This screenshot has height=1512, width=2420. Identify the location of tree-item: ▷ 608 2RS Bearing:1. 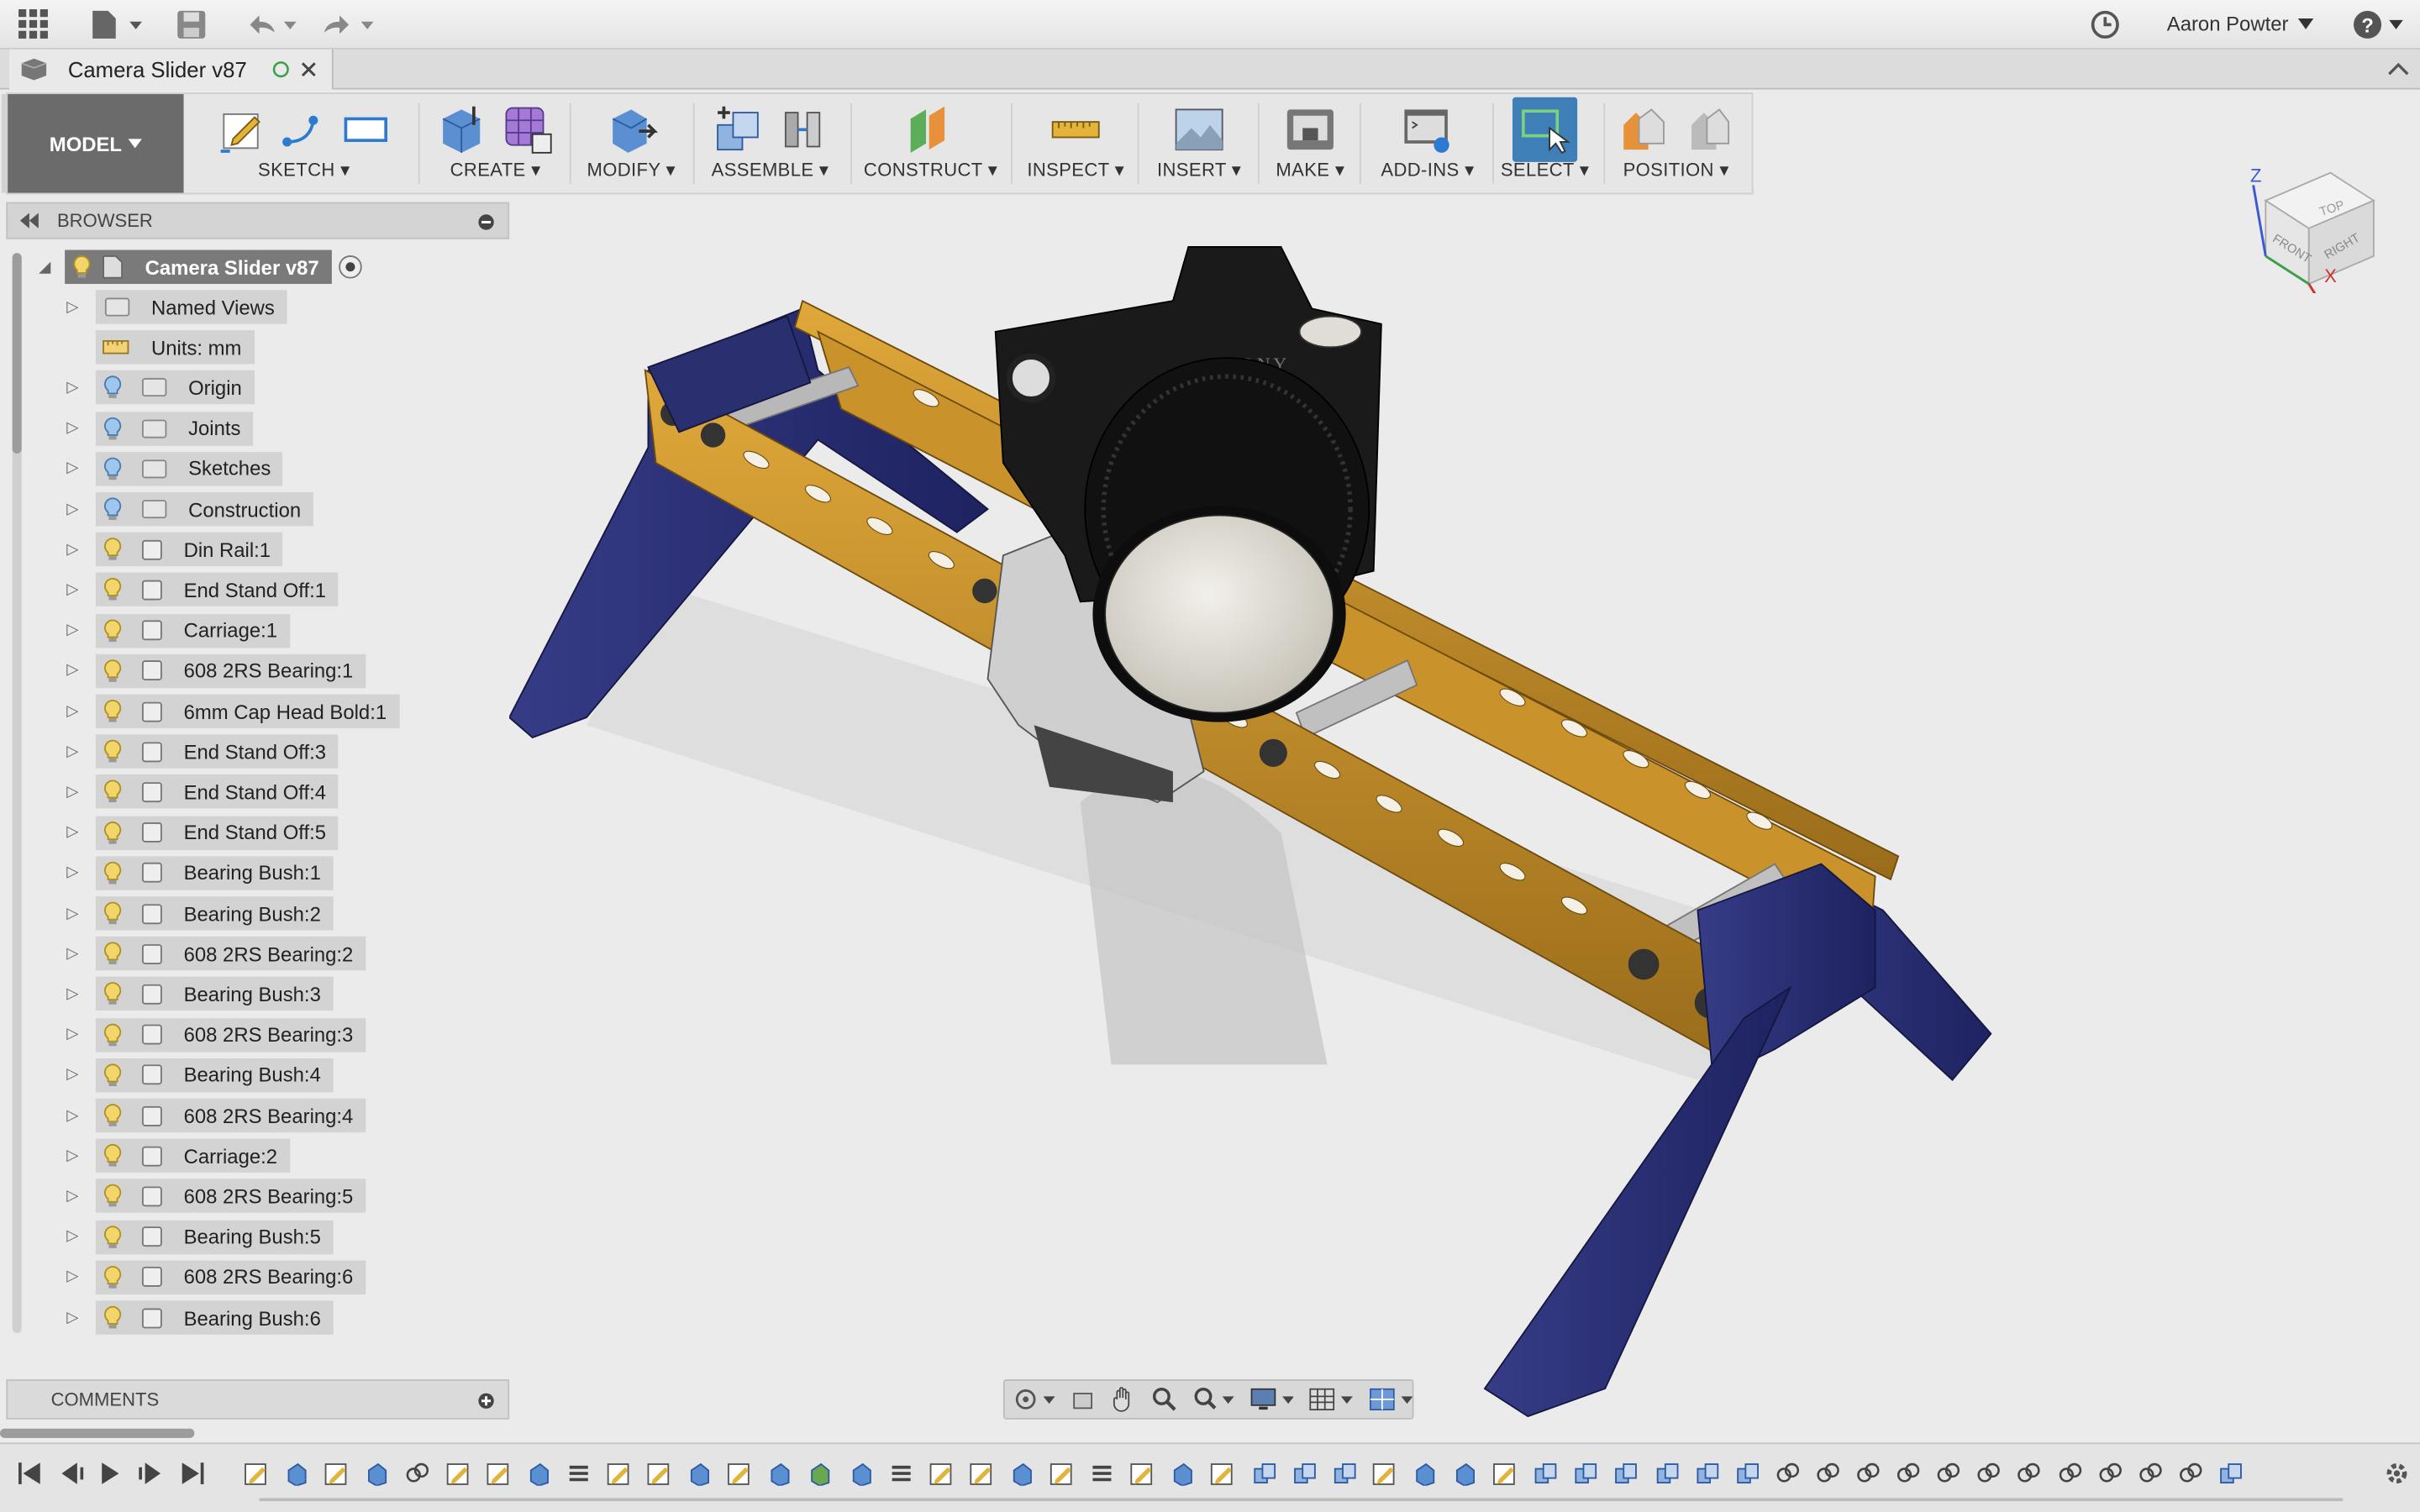
(214, 671).